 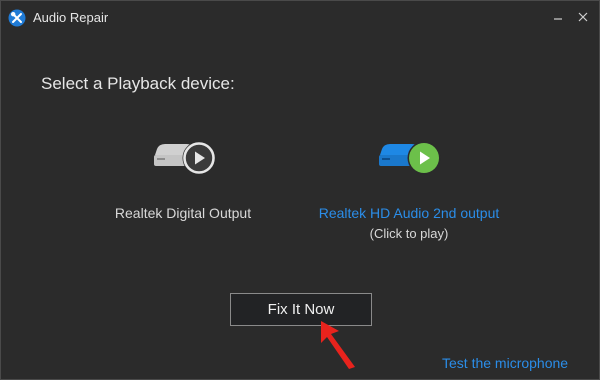 I want to click on device-name: Realtek Digital Output, so click(x=183, y=213).